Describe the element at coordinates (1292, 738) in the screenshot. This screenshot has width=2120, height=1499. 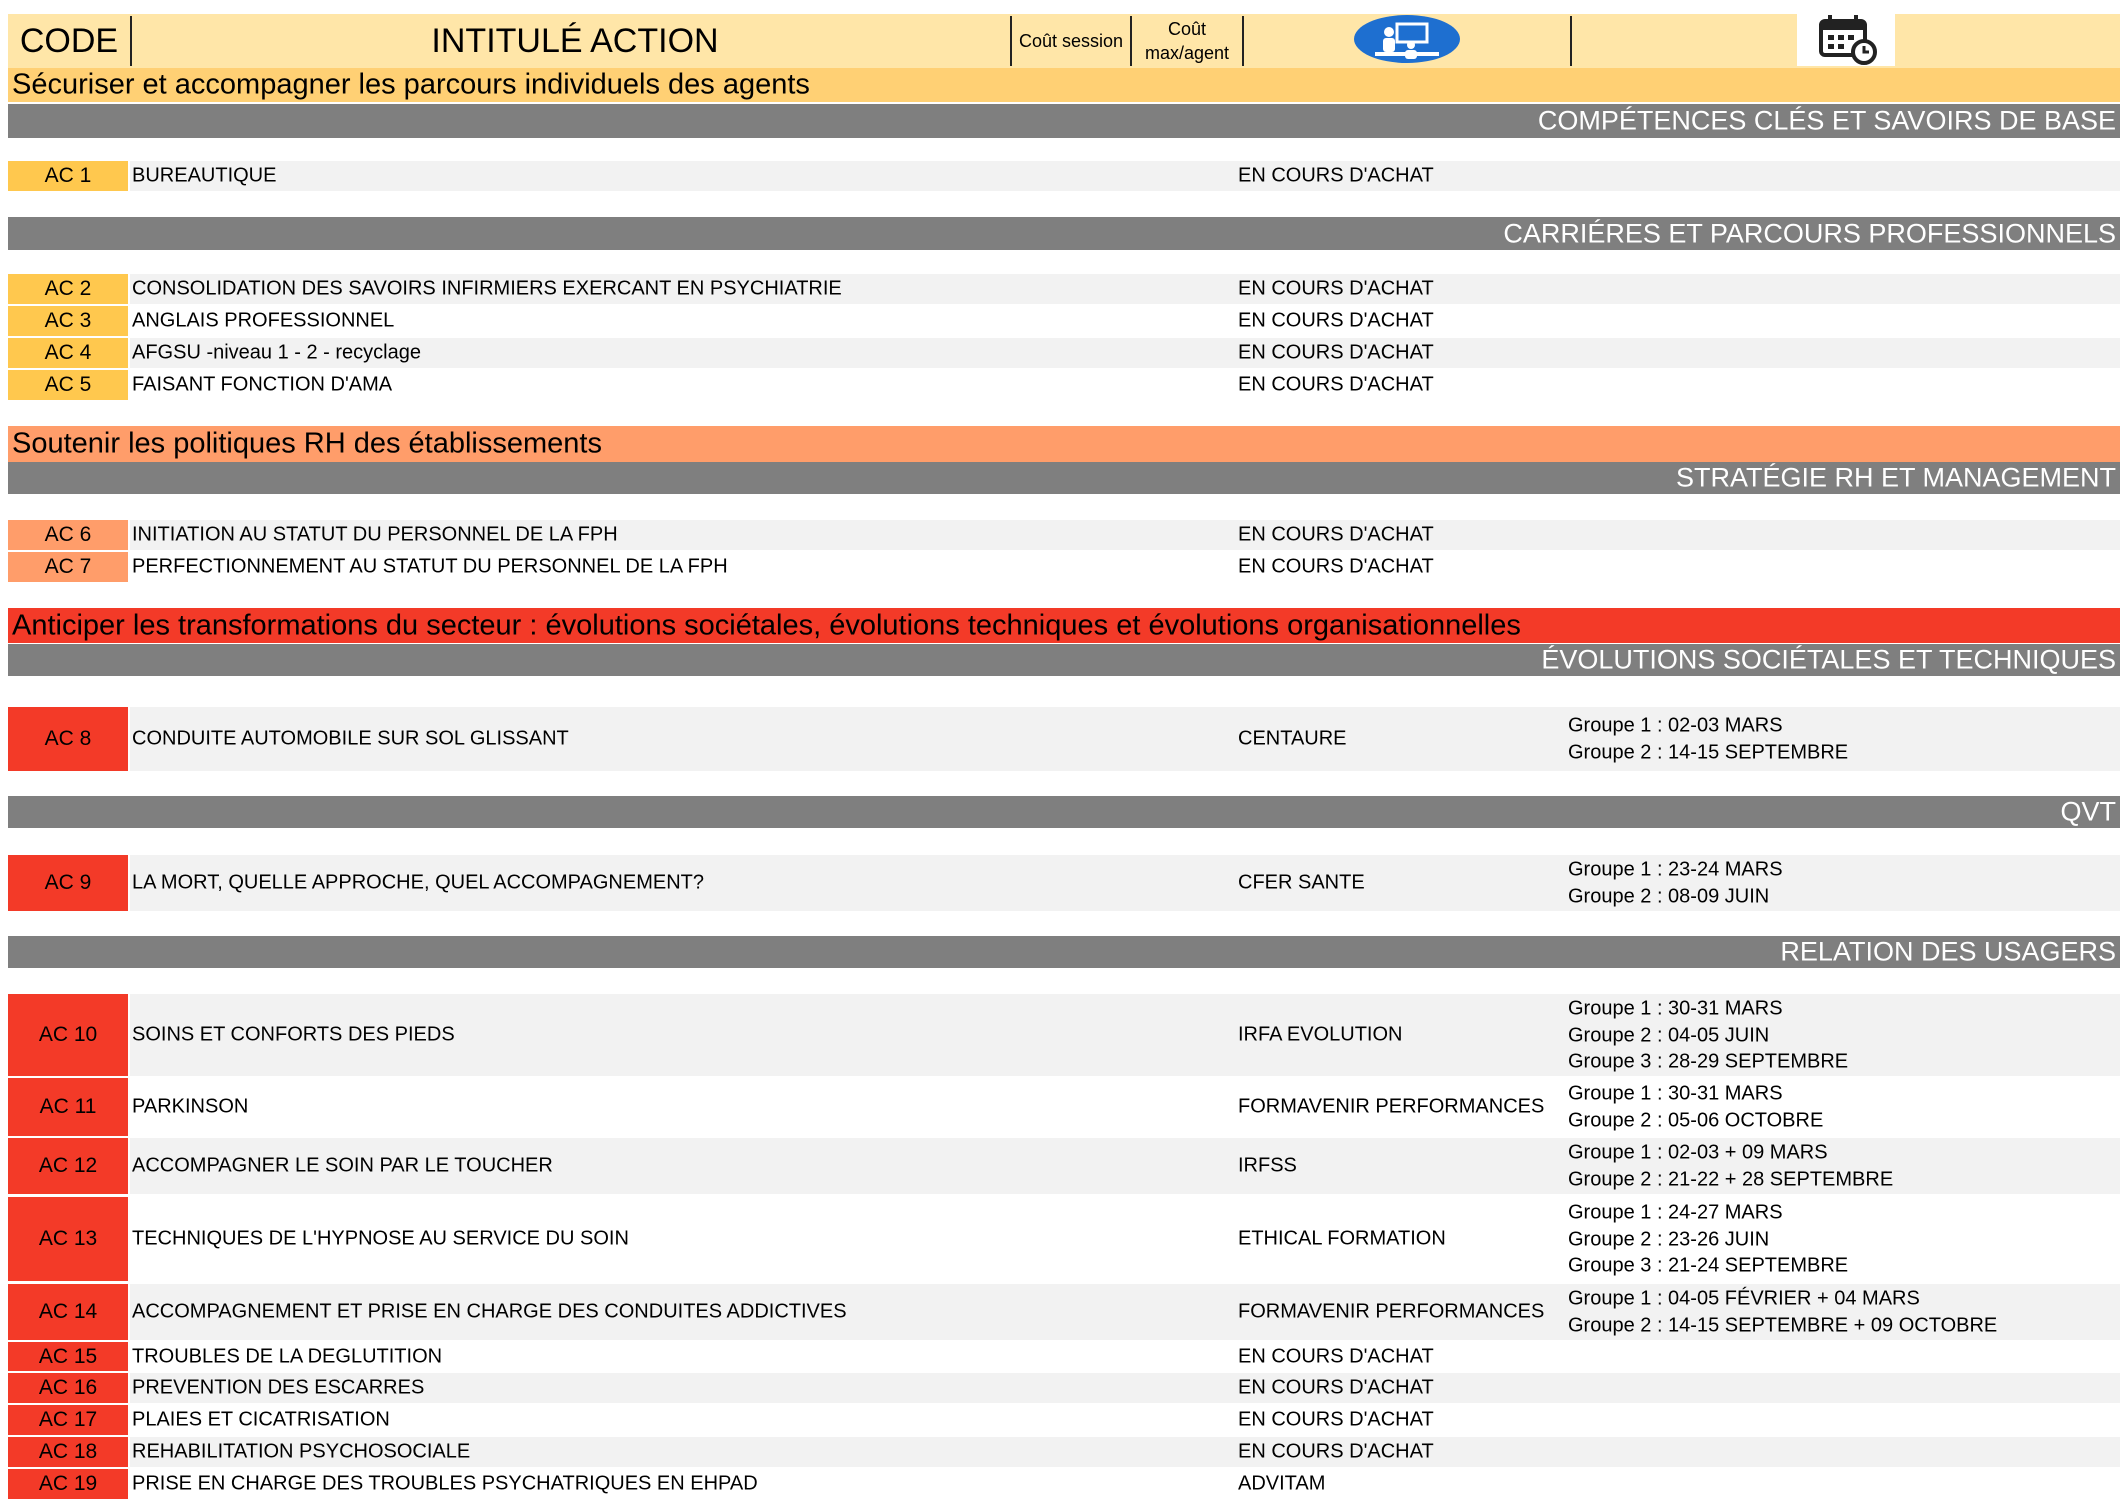
I see `action-provider: CENTAURE` at that location.